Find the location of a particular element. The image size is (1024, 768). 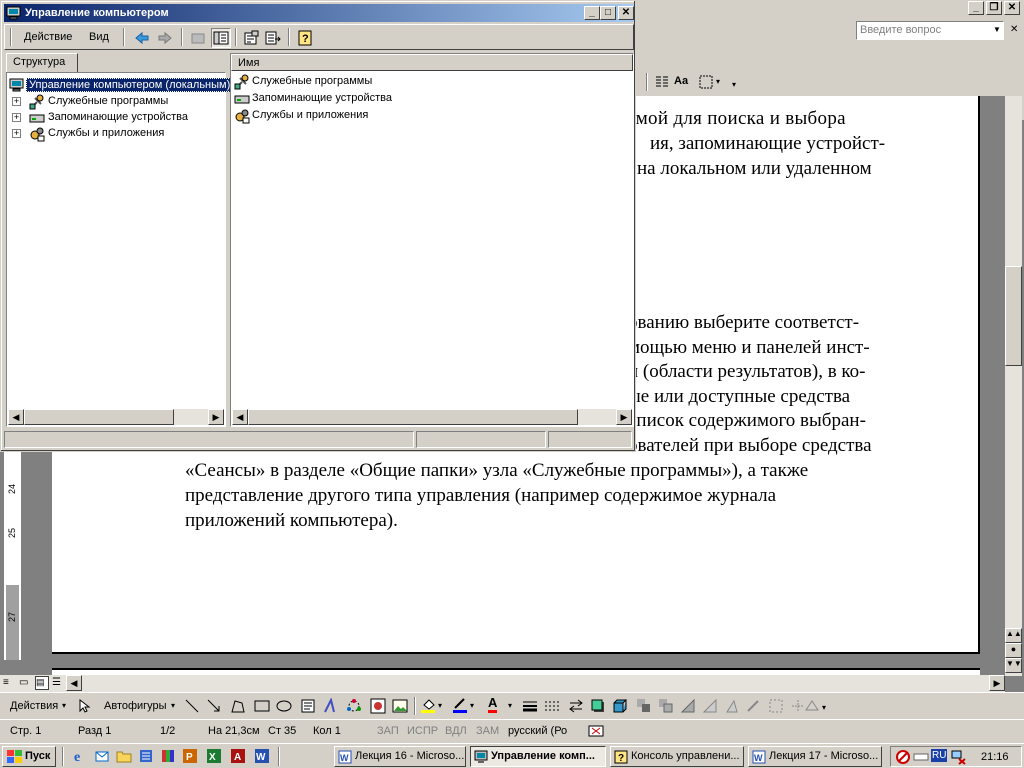

arrow-icon is located at coordinates (214, 706).